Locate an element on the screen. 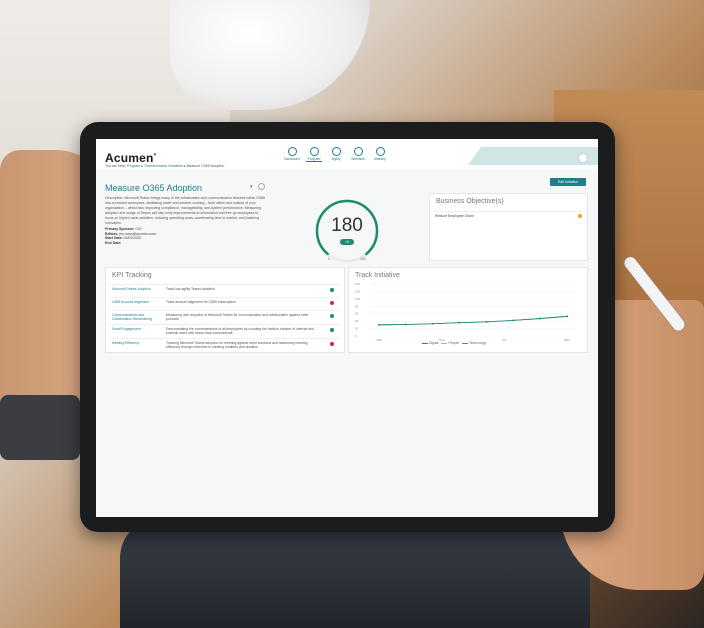 The width and height of the screenshot is (704, 628). legend-label: Technology is located at coordinates (477, 343).